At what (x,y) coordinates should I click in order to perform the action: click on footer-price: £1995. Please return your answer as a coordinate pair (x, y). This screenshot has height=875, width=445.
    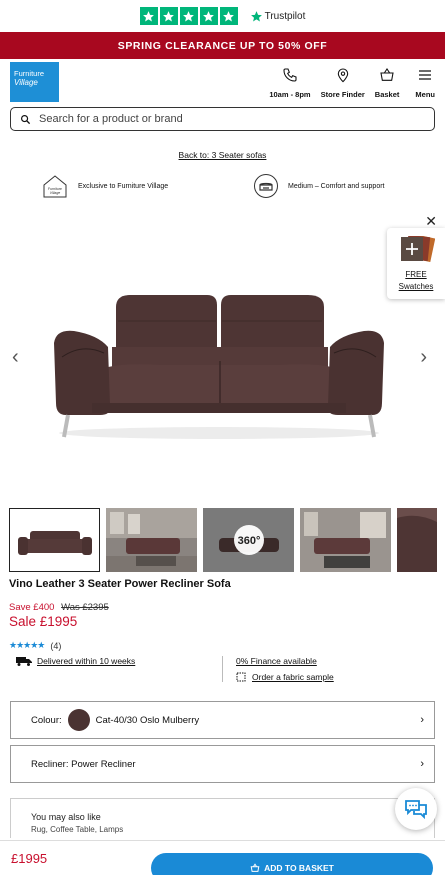
    Looking at the image, I should click on (29, 858).